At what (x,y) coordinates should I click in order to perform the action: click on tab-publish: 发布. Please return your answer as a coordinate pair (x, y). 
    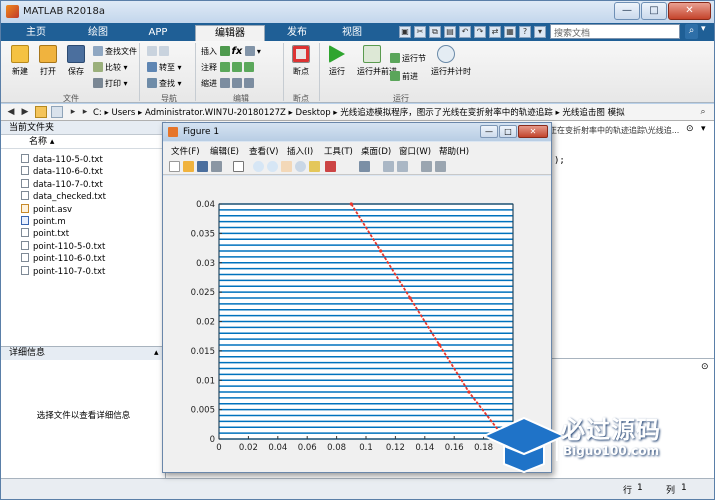
    Looking at the image, I should click on (297, 33).